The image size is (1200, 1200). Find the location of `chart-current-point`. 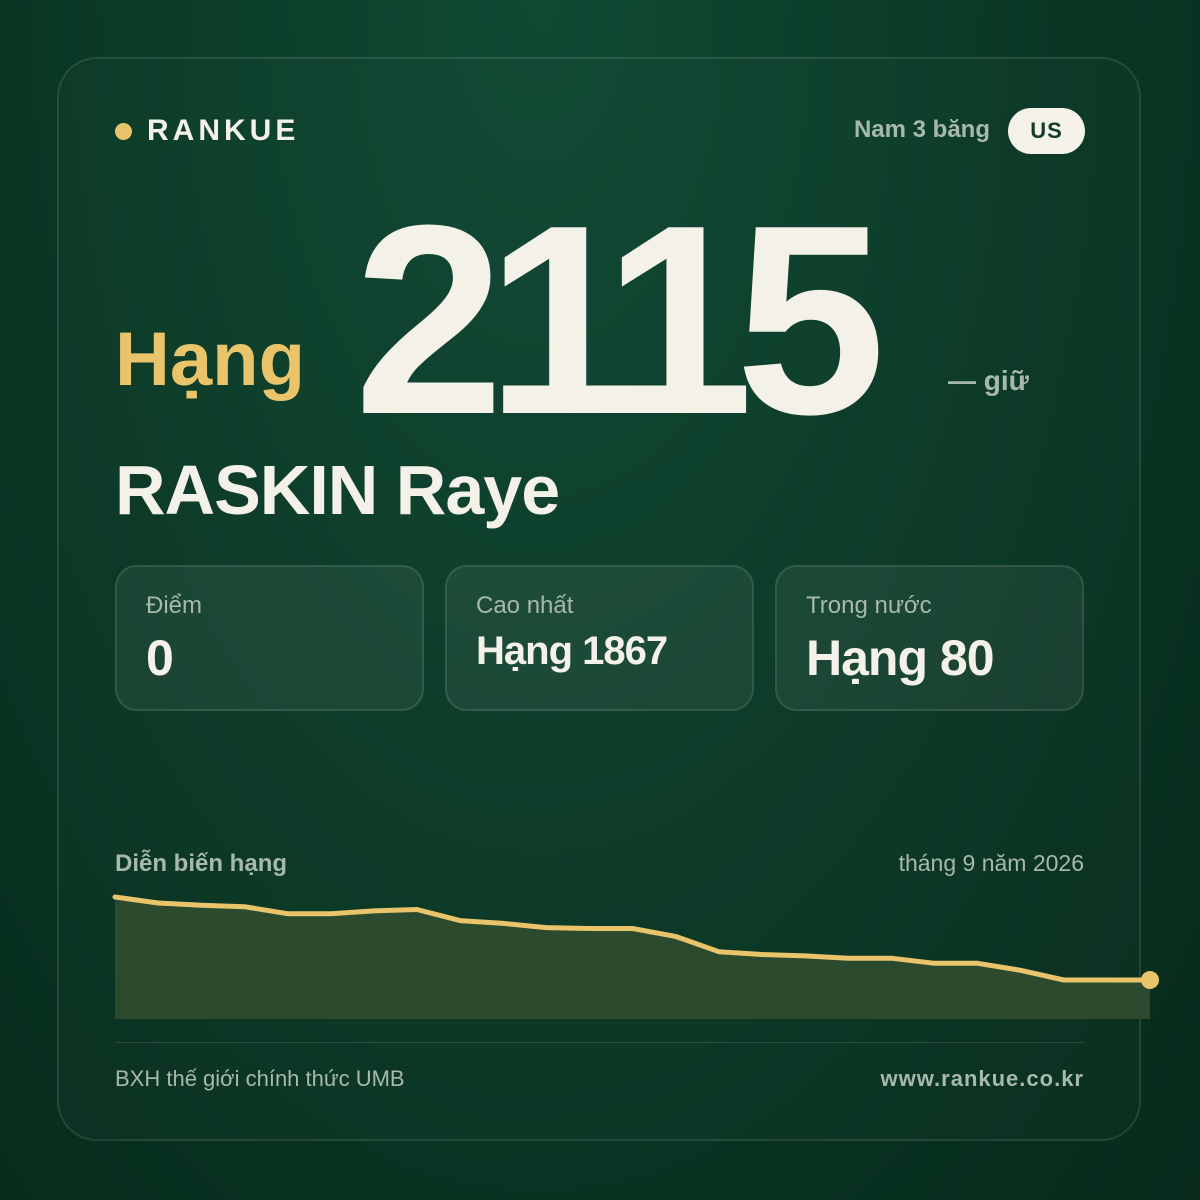

chart-current-point is located at coordinates (1150, 980).